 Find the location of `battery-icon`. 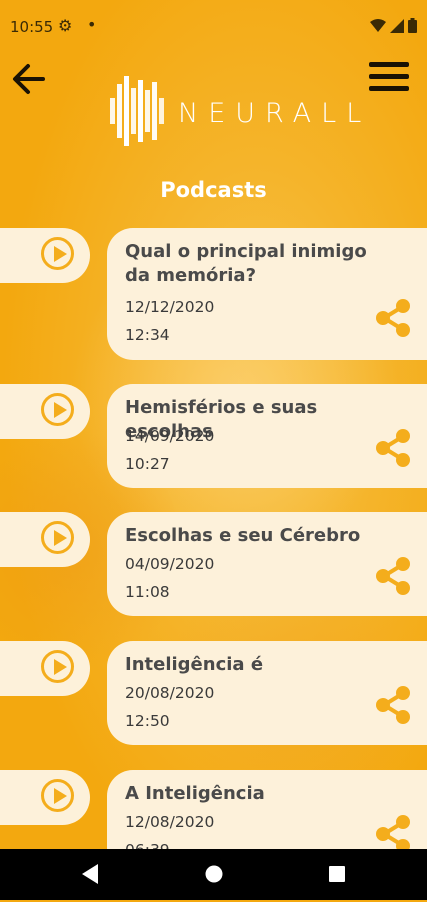

battery-icon is located at coordinates (412, 25).